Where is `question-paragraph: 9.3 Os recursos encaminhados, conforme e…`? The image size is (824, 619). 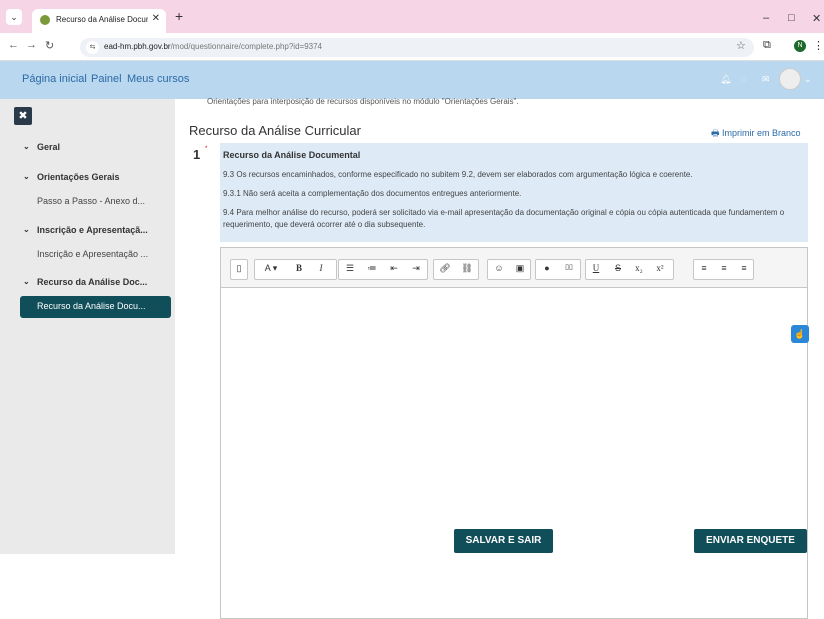 question-paragraph: 9.3 Os recursos encaminhados, conforme e… is located at coordinates (458, 174).